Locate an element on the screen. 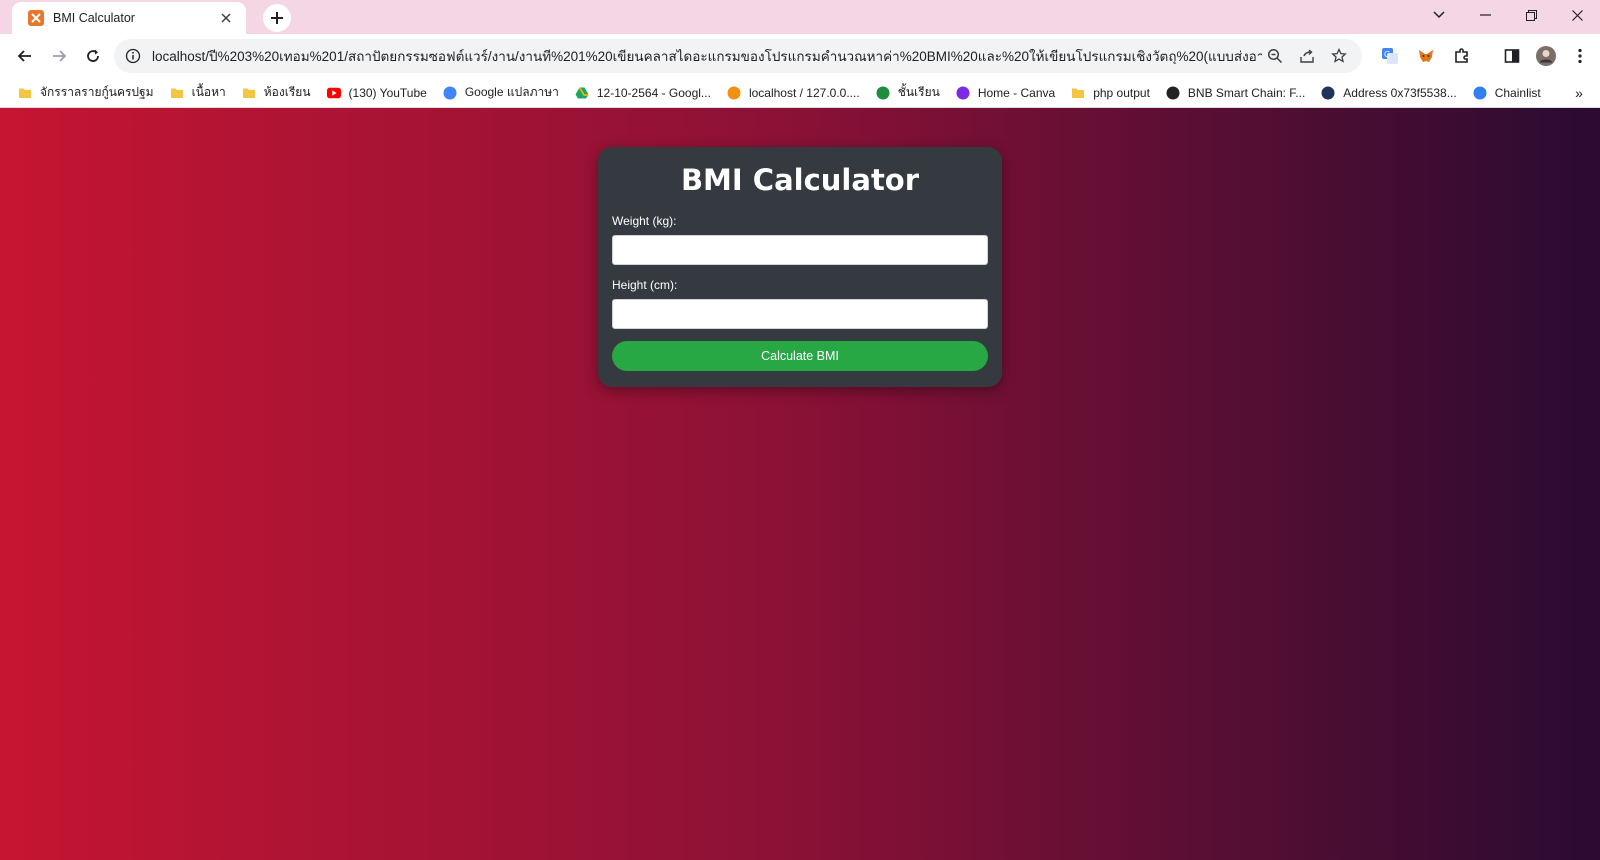 This screenshot has width=1600, height=860. tab-title: BMI Calculator is located at coordinates (94, 18).